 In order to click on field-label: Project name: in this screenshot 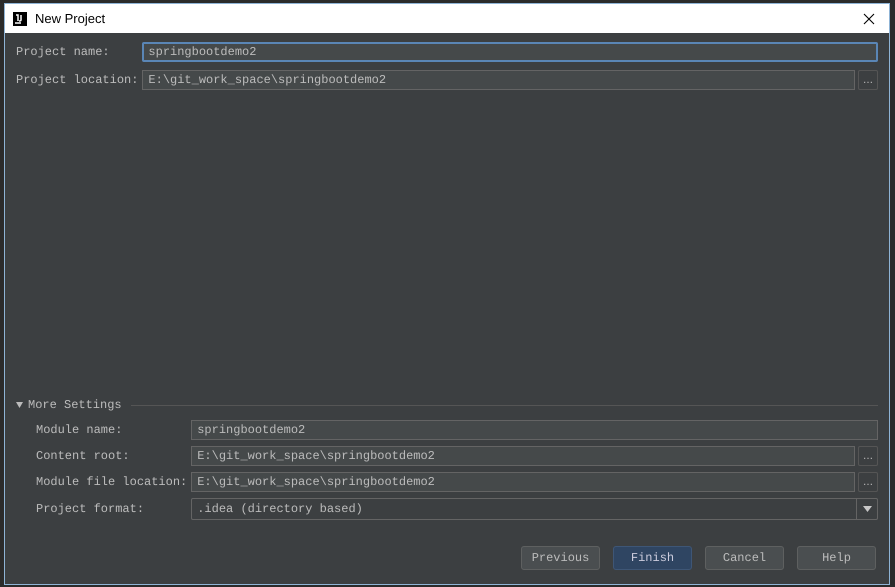, I will do `click(63, 52)`.